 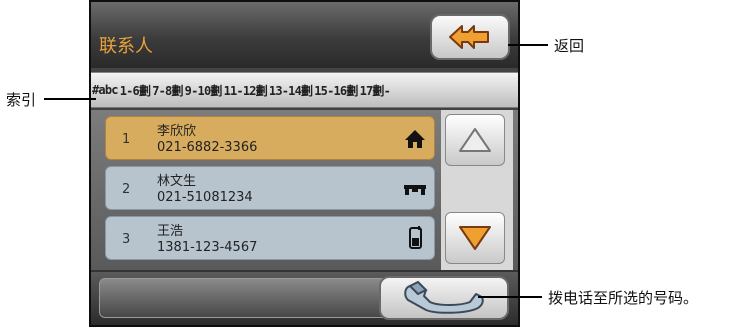 I want to click on mobile-phone-icon, so click(x=415, y=237).